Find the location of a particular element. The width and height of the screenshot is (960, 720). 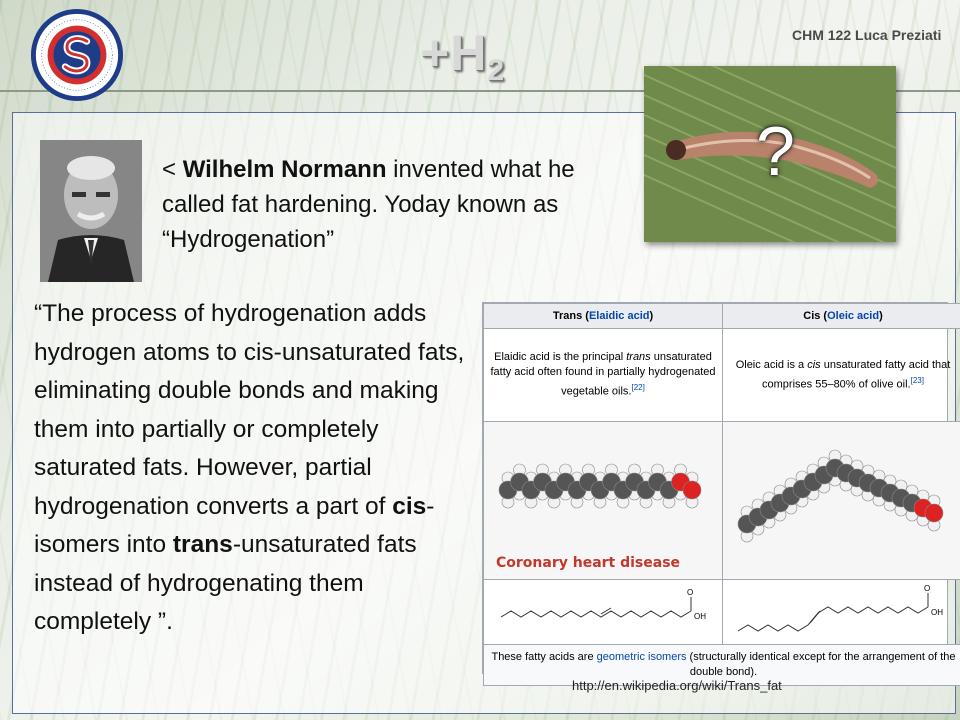

quote-cis: cis is located at coordinates (409, 506).